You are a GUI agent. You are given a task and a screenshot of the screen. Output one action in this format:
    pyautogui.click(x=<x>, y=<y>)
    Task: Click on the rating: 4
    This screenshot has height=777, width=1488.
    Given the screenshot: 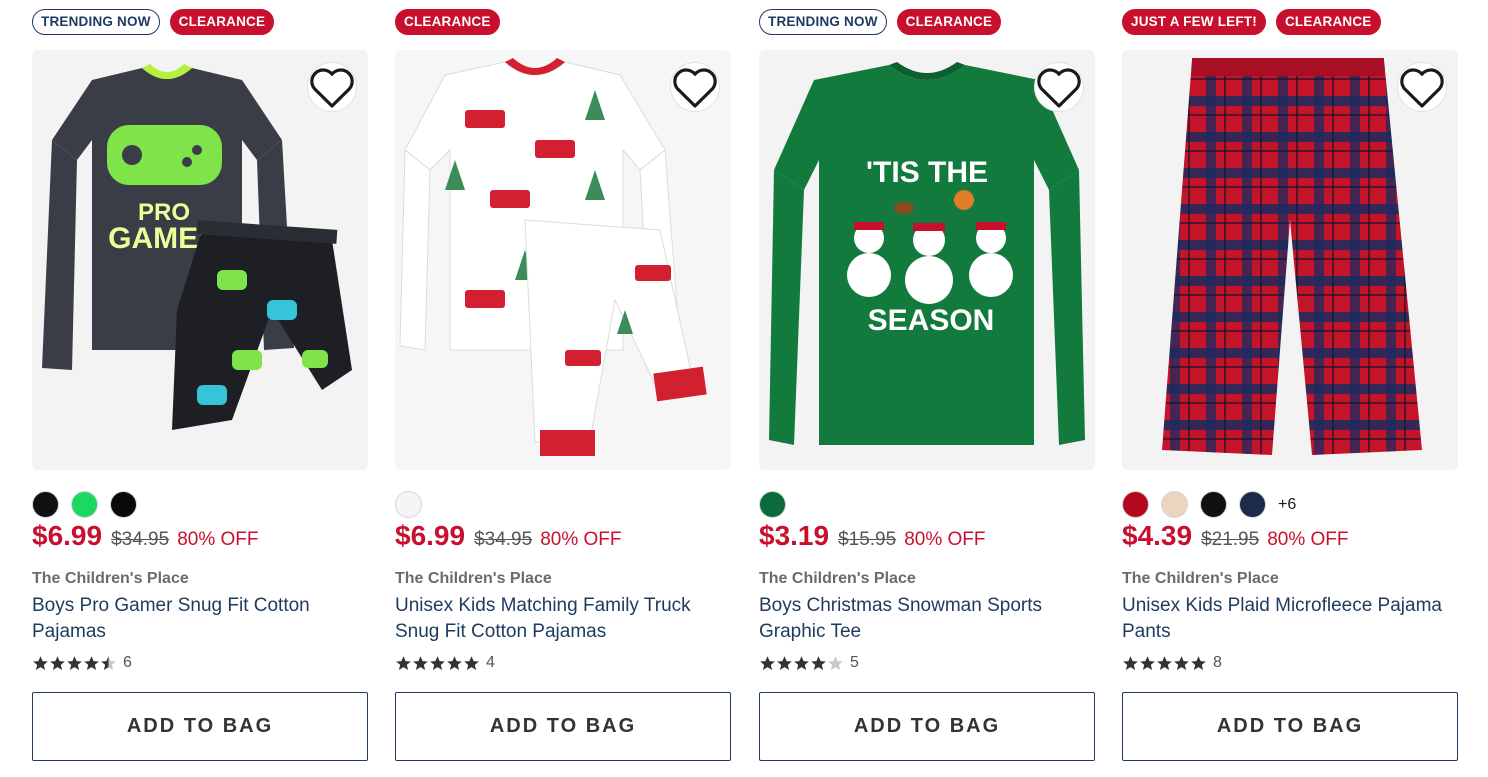 What is the action you would take?
    pyautogui.click(x=445, y=663)
    